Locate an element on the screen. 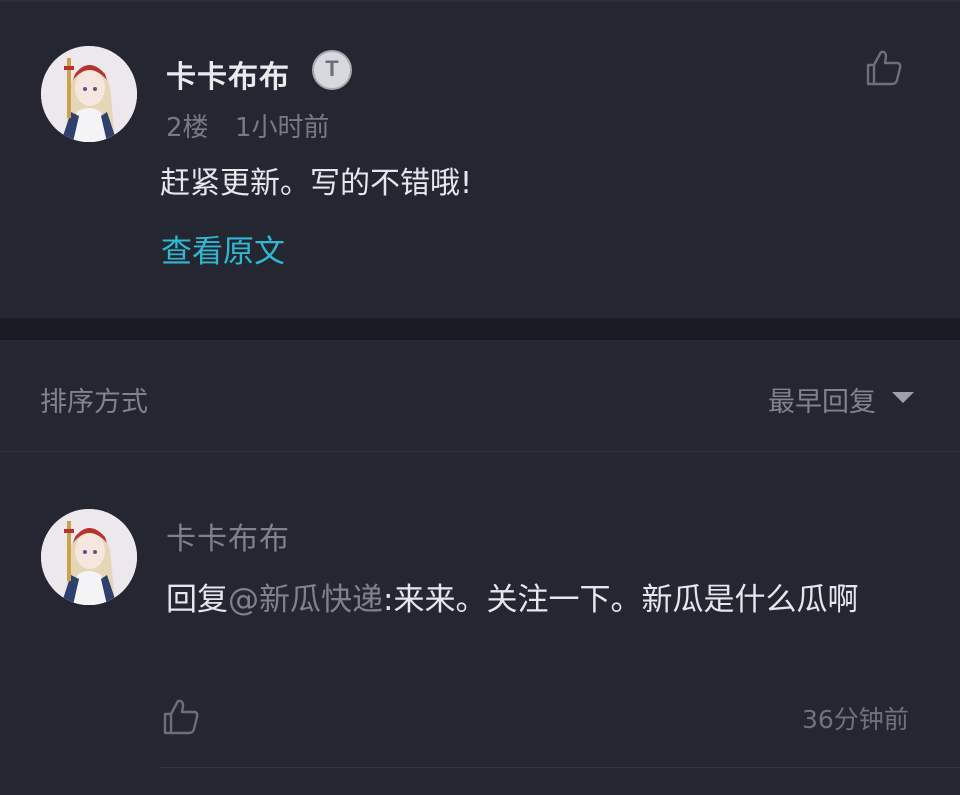 The width and height of the screenshot is (960, 795). reply-username: 卡卡布布 is located at coordinates (228, 536).